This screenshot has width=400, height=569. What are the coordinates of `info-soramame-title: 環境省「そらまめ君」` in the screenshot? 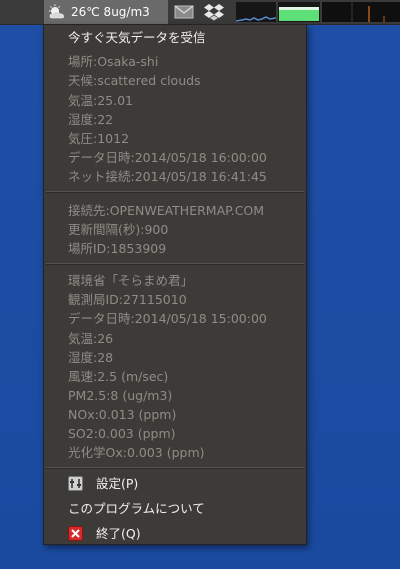 It's located at (131, 280).